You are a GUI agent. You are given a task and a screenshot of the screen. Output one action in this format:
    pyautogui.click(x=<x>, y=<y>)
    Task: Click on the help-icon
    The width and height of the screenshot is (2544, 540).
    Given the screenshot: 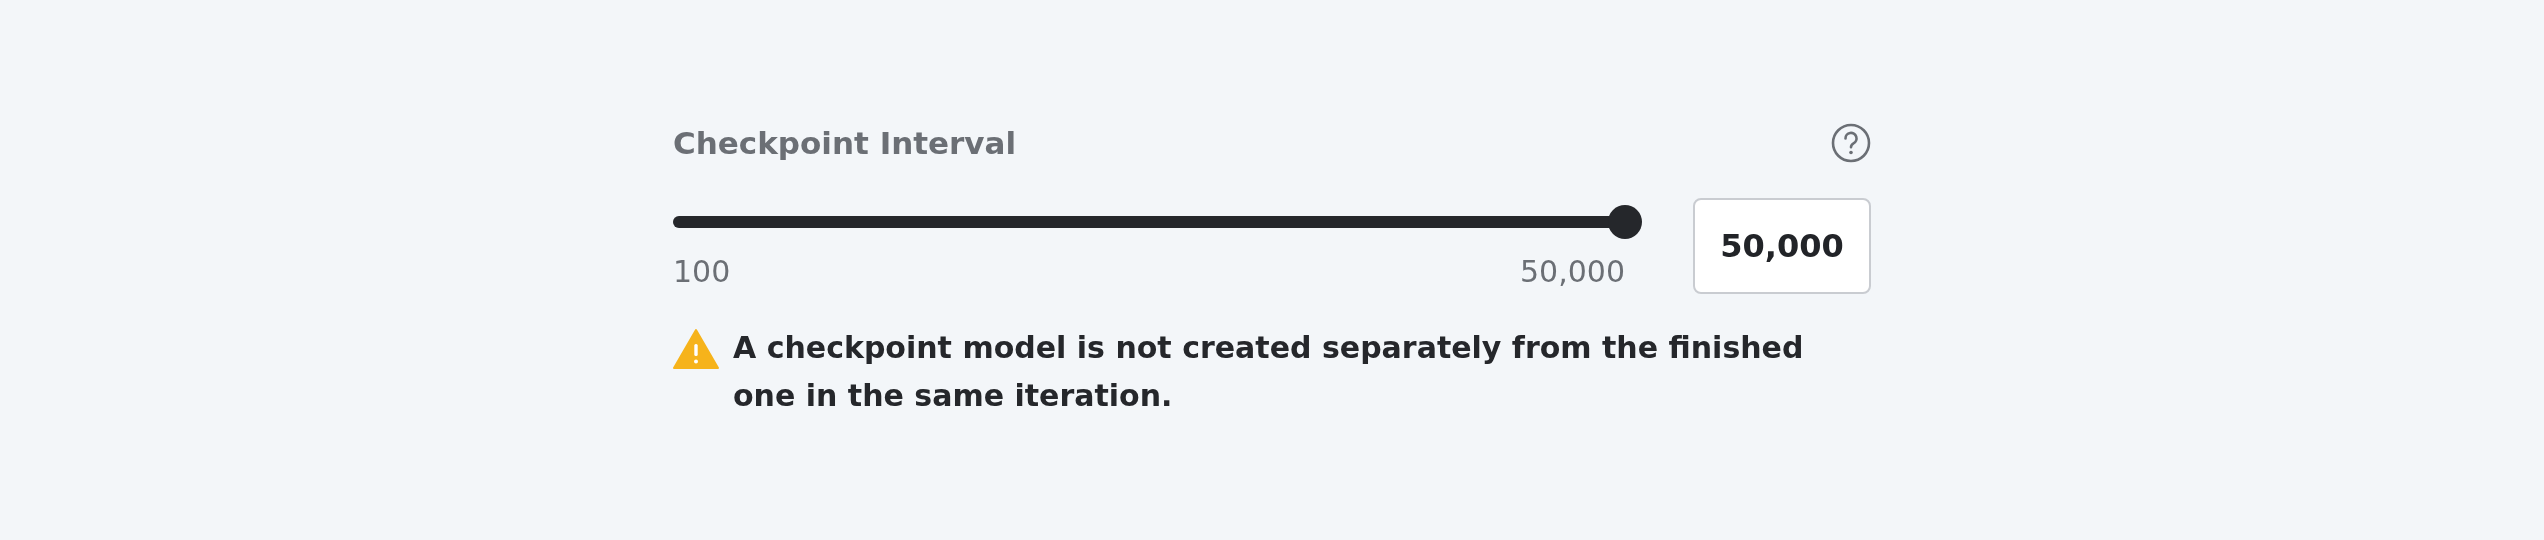 What is the action you would take?
    pyautogui.click(x=1851, y=143)
    